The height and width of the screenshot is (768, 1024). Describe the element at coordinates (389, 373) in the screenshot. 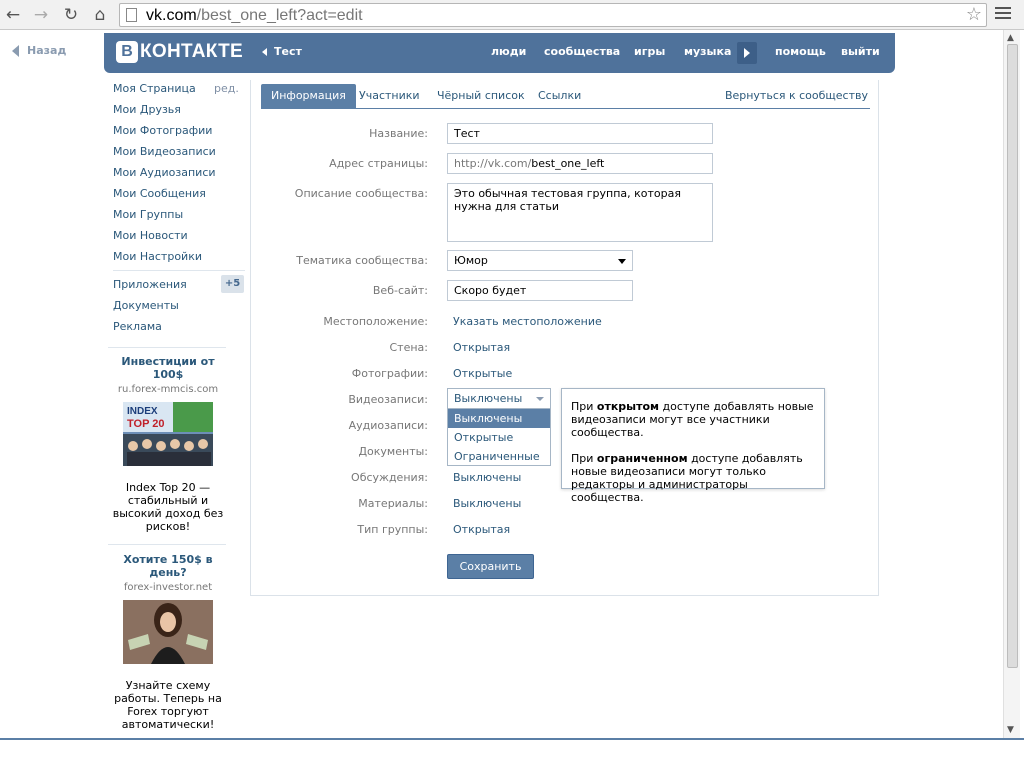

I see `photos-label: Фотографии:` at that location.